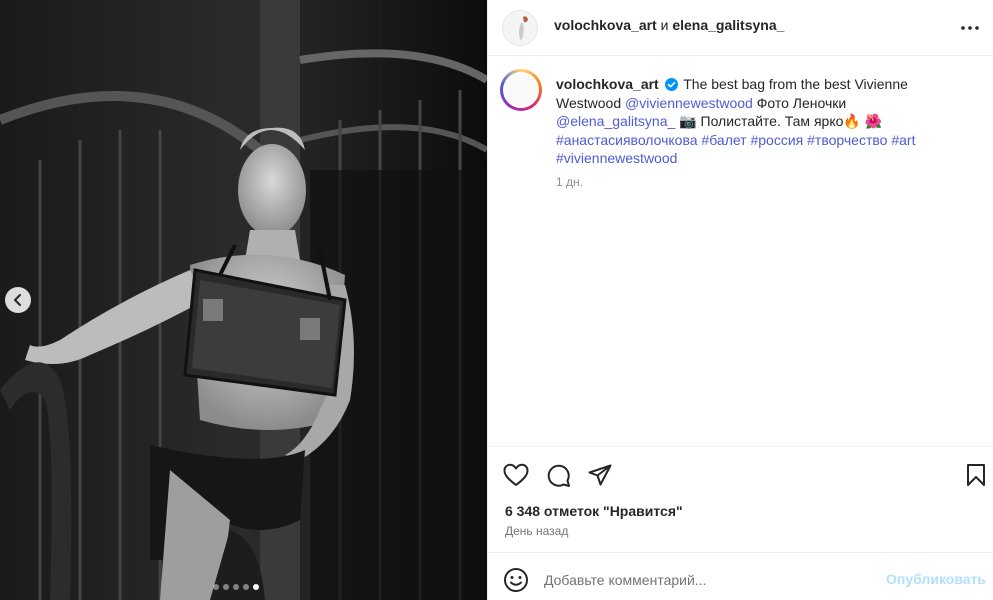 This screenshot has height=600, width=993. I want to click on post-date: День назад, so click(536, 531).